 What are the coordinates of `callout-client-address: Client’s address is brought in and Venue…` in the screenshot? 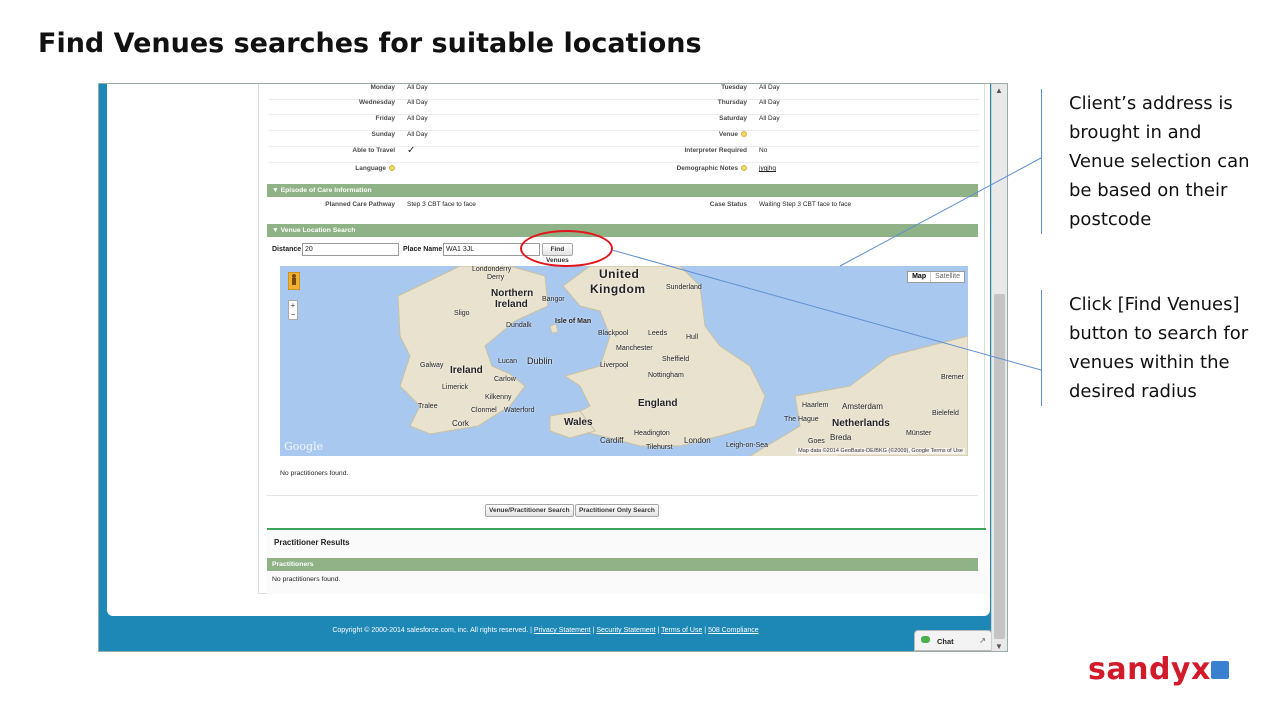 It's located at (1151, 161).